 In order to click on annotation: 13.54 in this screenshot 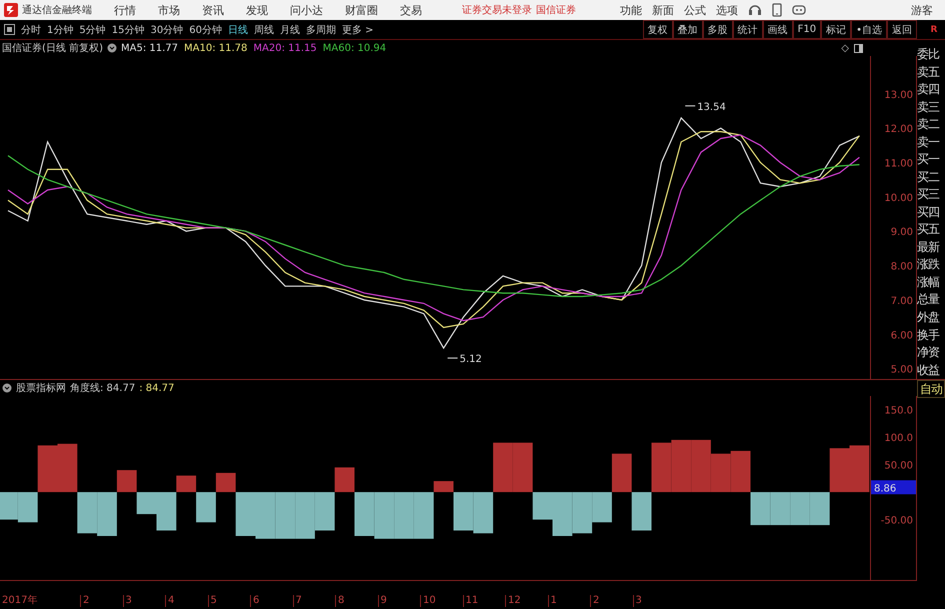, I will do `click(711, 107)`.